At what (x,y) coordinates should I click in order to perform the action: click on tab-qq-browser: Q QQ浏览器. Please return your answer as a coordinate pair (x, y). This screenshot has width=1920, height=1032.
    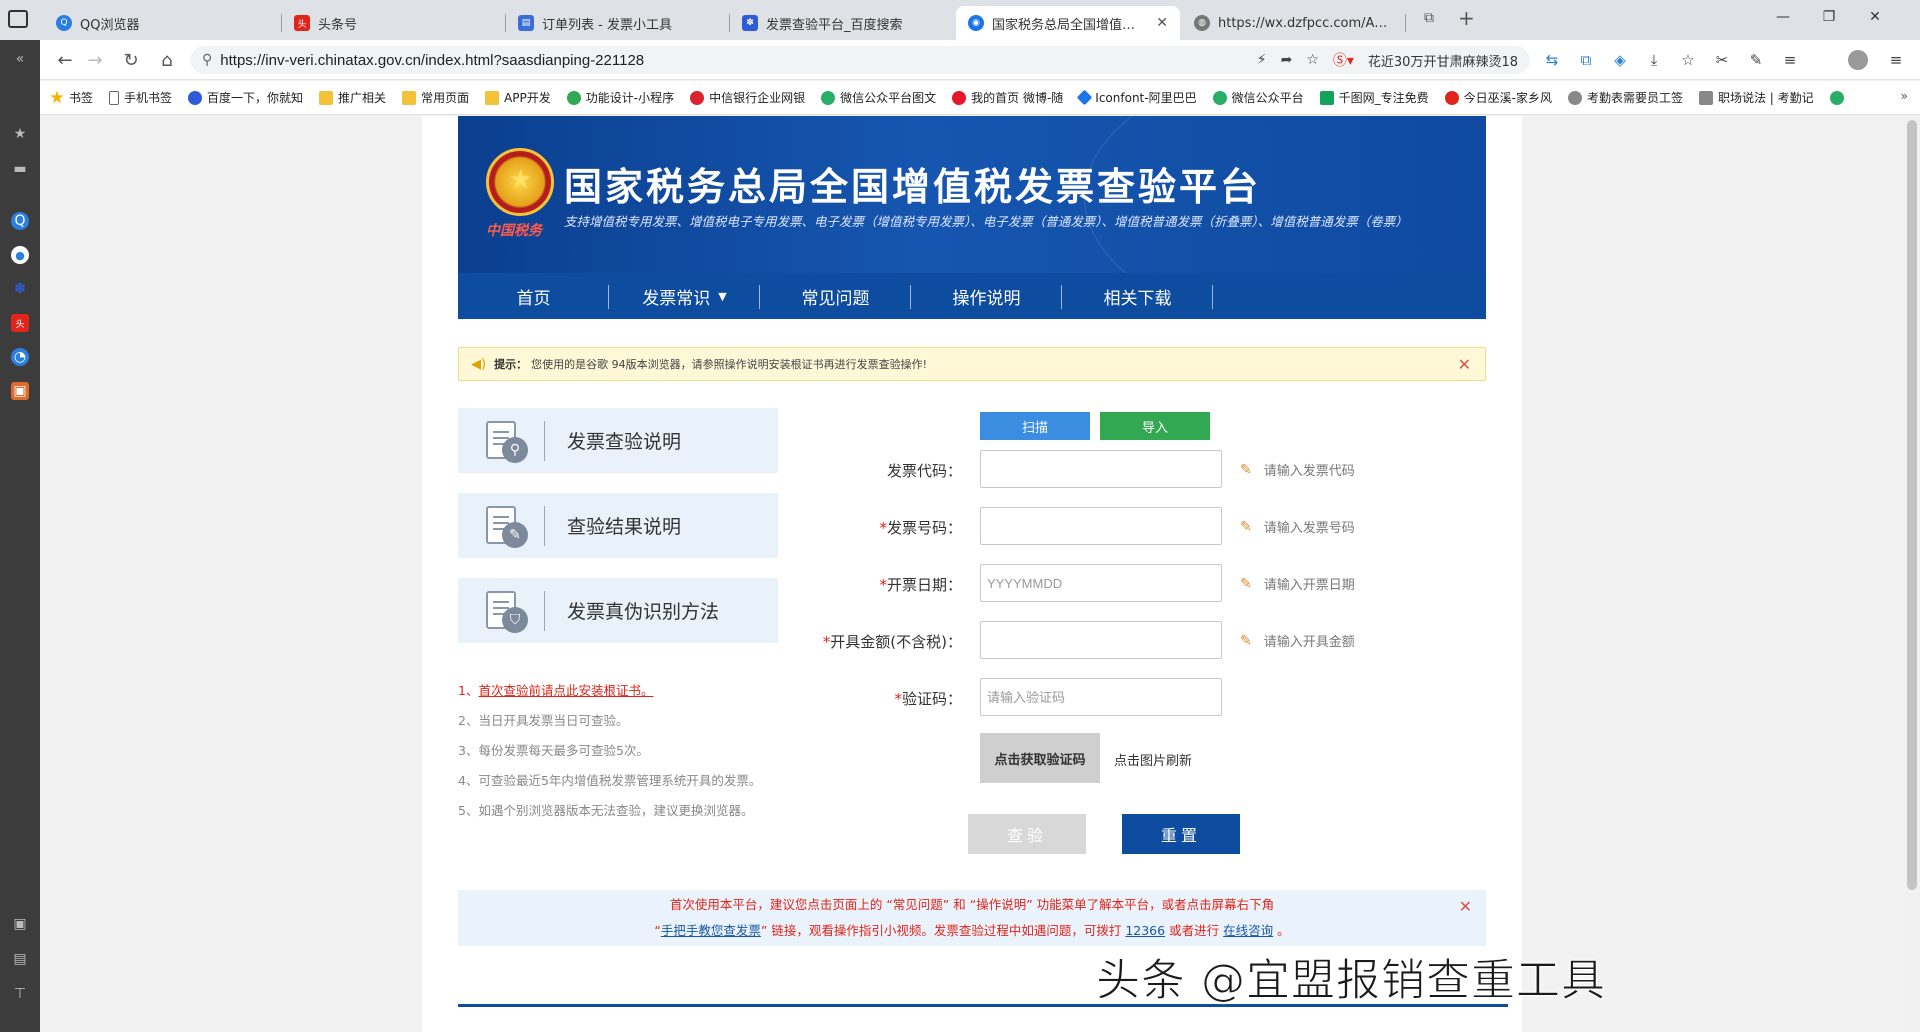
    Looking at the image, I should click on (163, 23).